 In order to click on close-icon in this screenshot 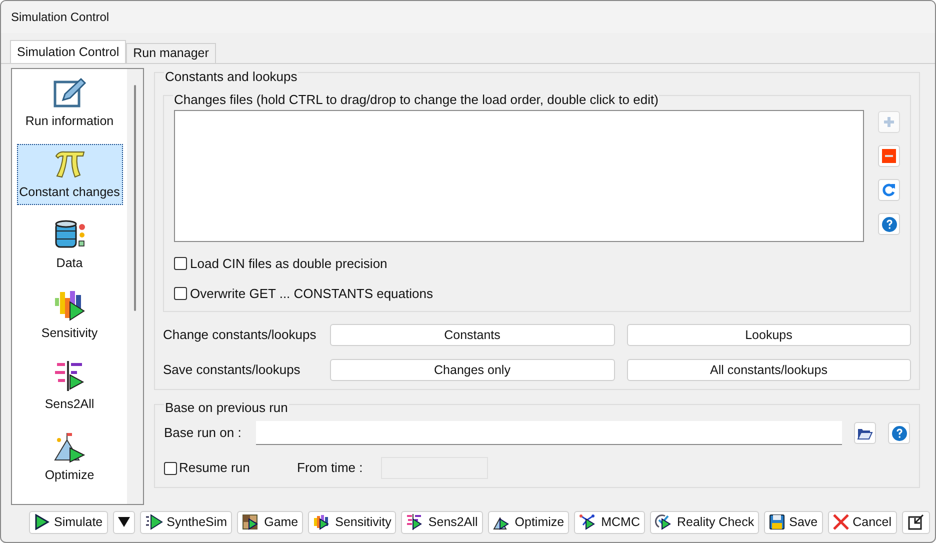, I will do `click(840, 522)`.